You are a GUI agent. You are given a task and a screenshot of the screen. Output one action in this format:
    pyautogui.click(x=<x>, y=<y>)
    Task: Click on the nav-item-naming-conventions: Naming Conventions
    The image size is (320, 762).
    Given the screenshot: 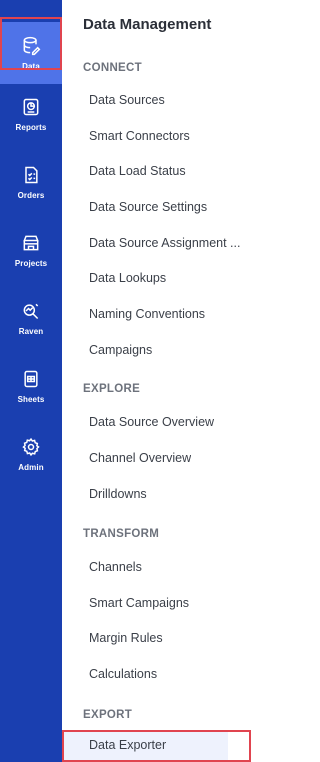 What is the action you would take?
    pyautogui.click(x=147, y=314)
    